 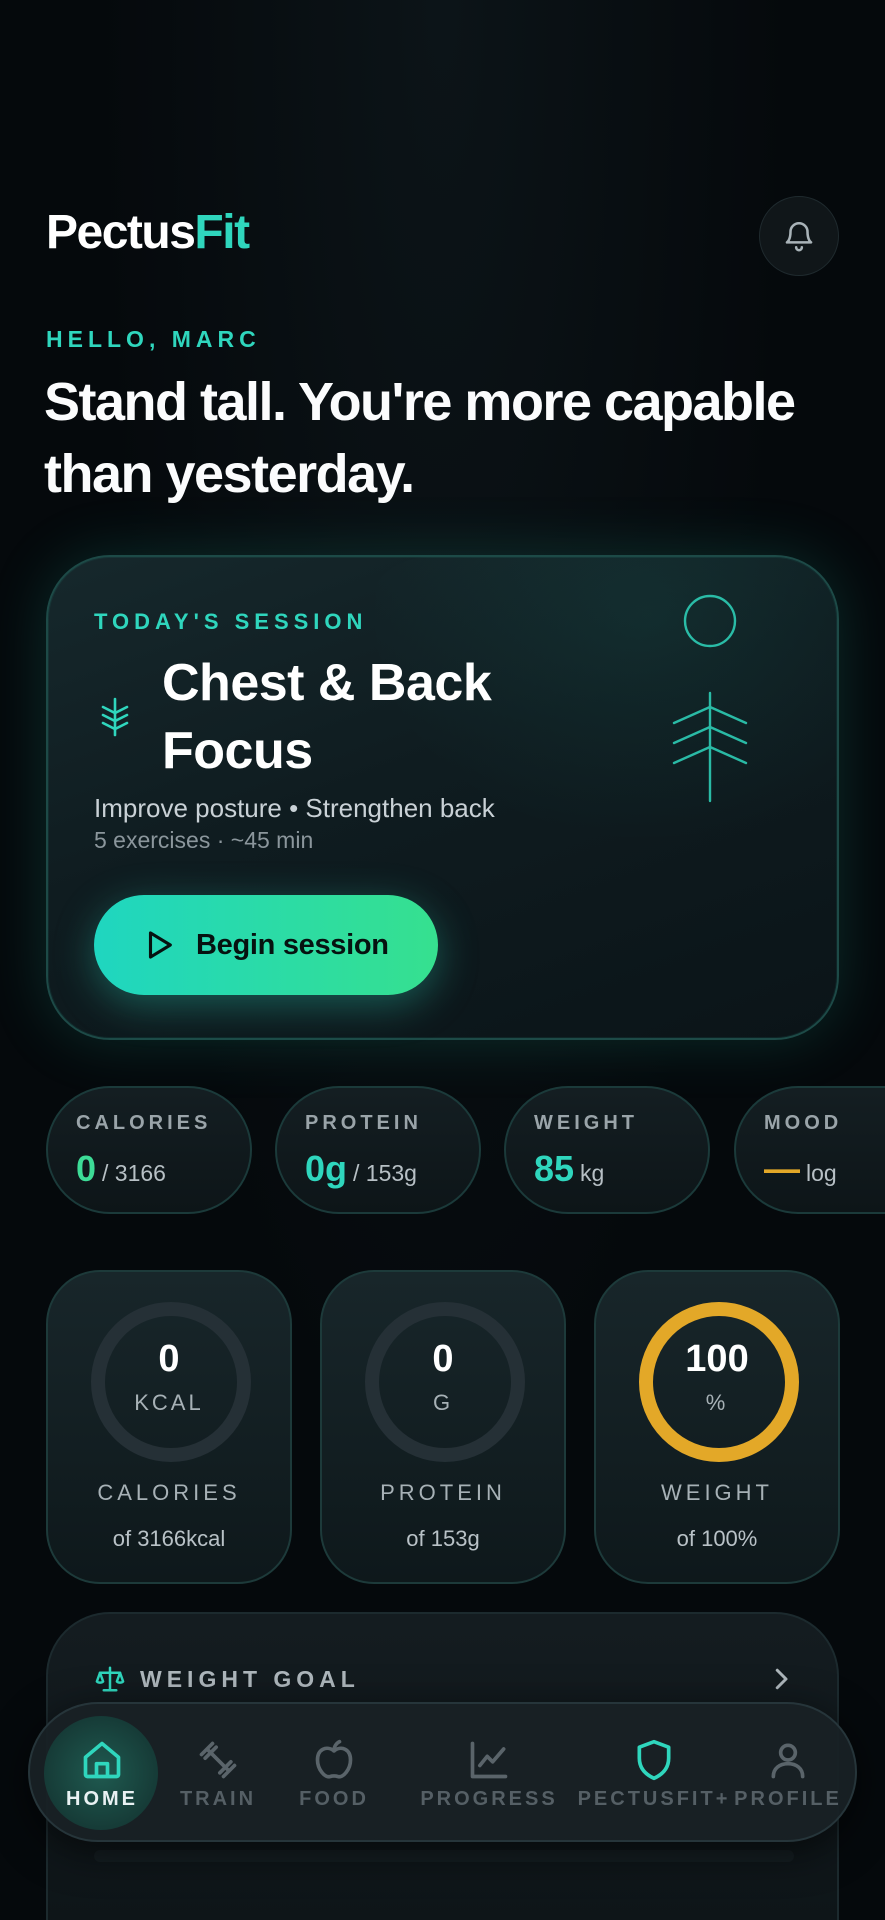 What do you see at coordinates (144, 1123) in the screenshot?
I see `stat-label: CALORIES` at bounding box center [144, 1123].